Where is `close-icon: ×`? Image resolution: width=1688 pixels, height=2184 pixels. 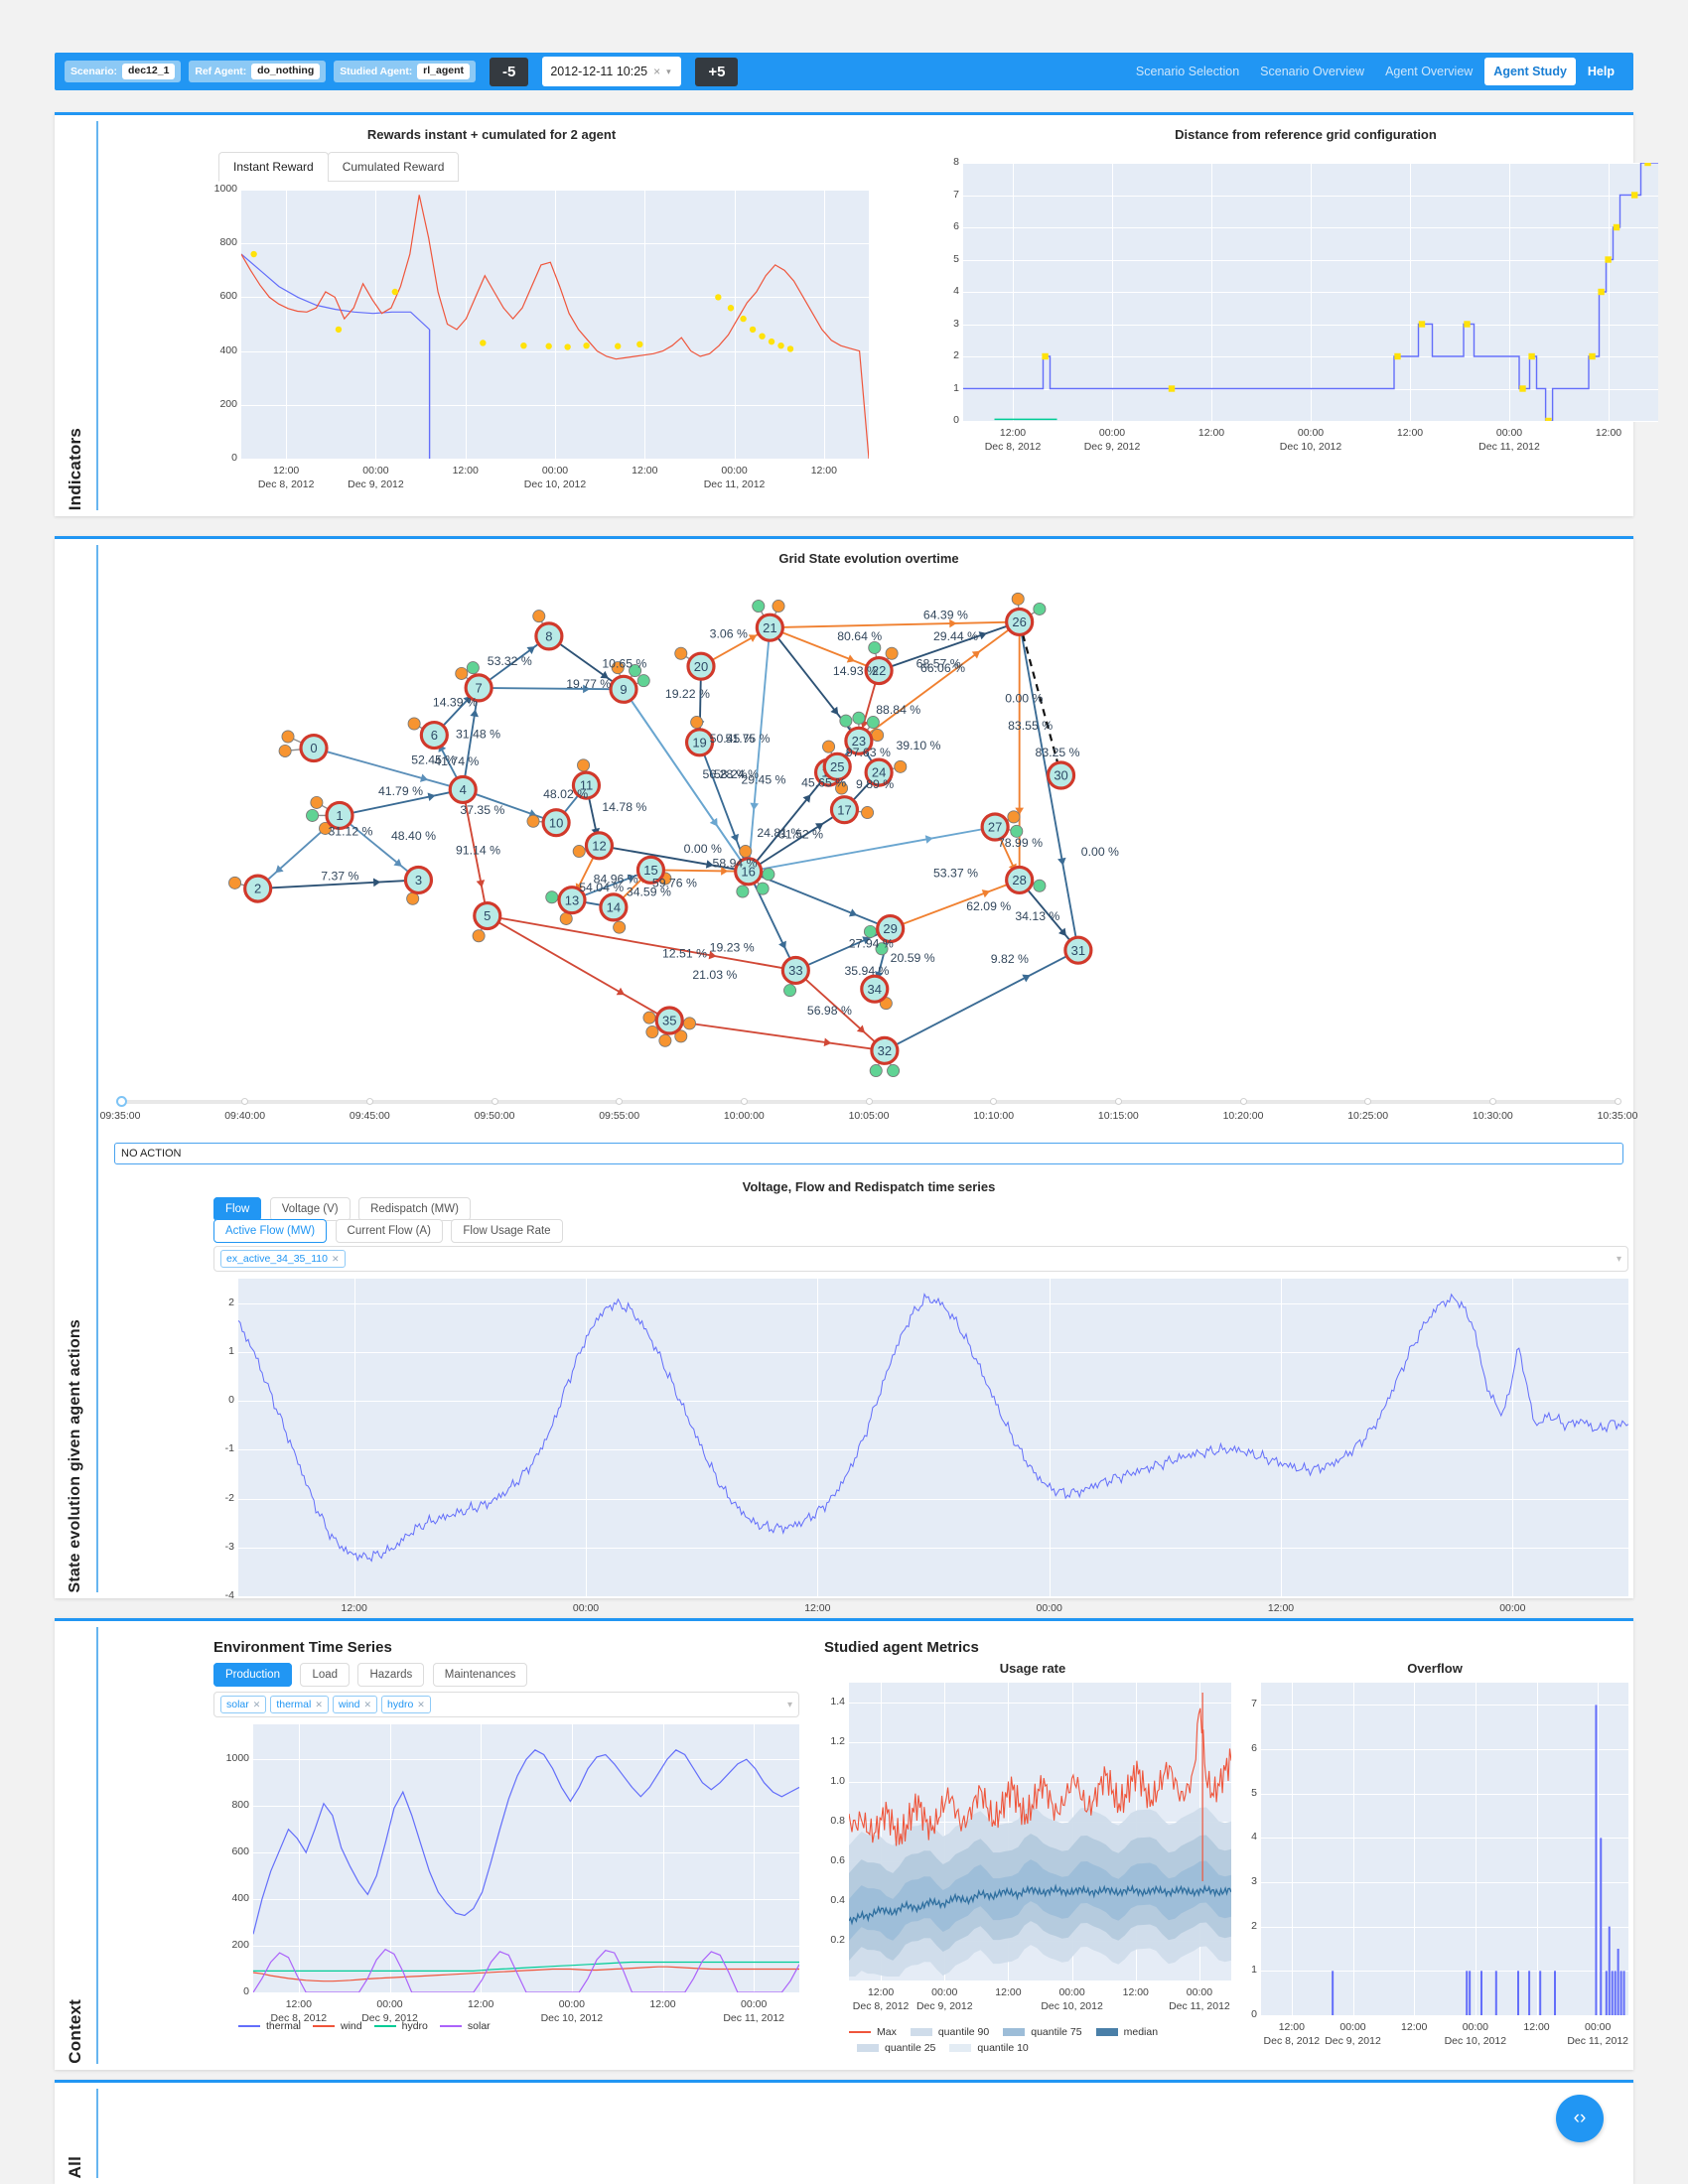 close-icon: × is located at coordinates (656, 71).